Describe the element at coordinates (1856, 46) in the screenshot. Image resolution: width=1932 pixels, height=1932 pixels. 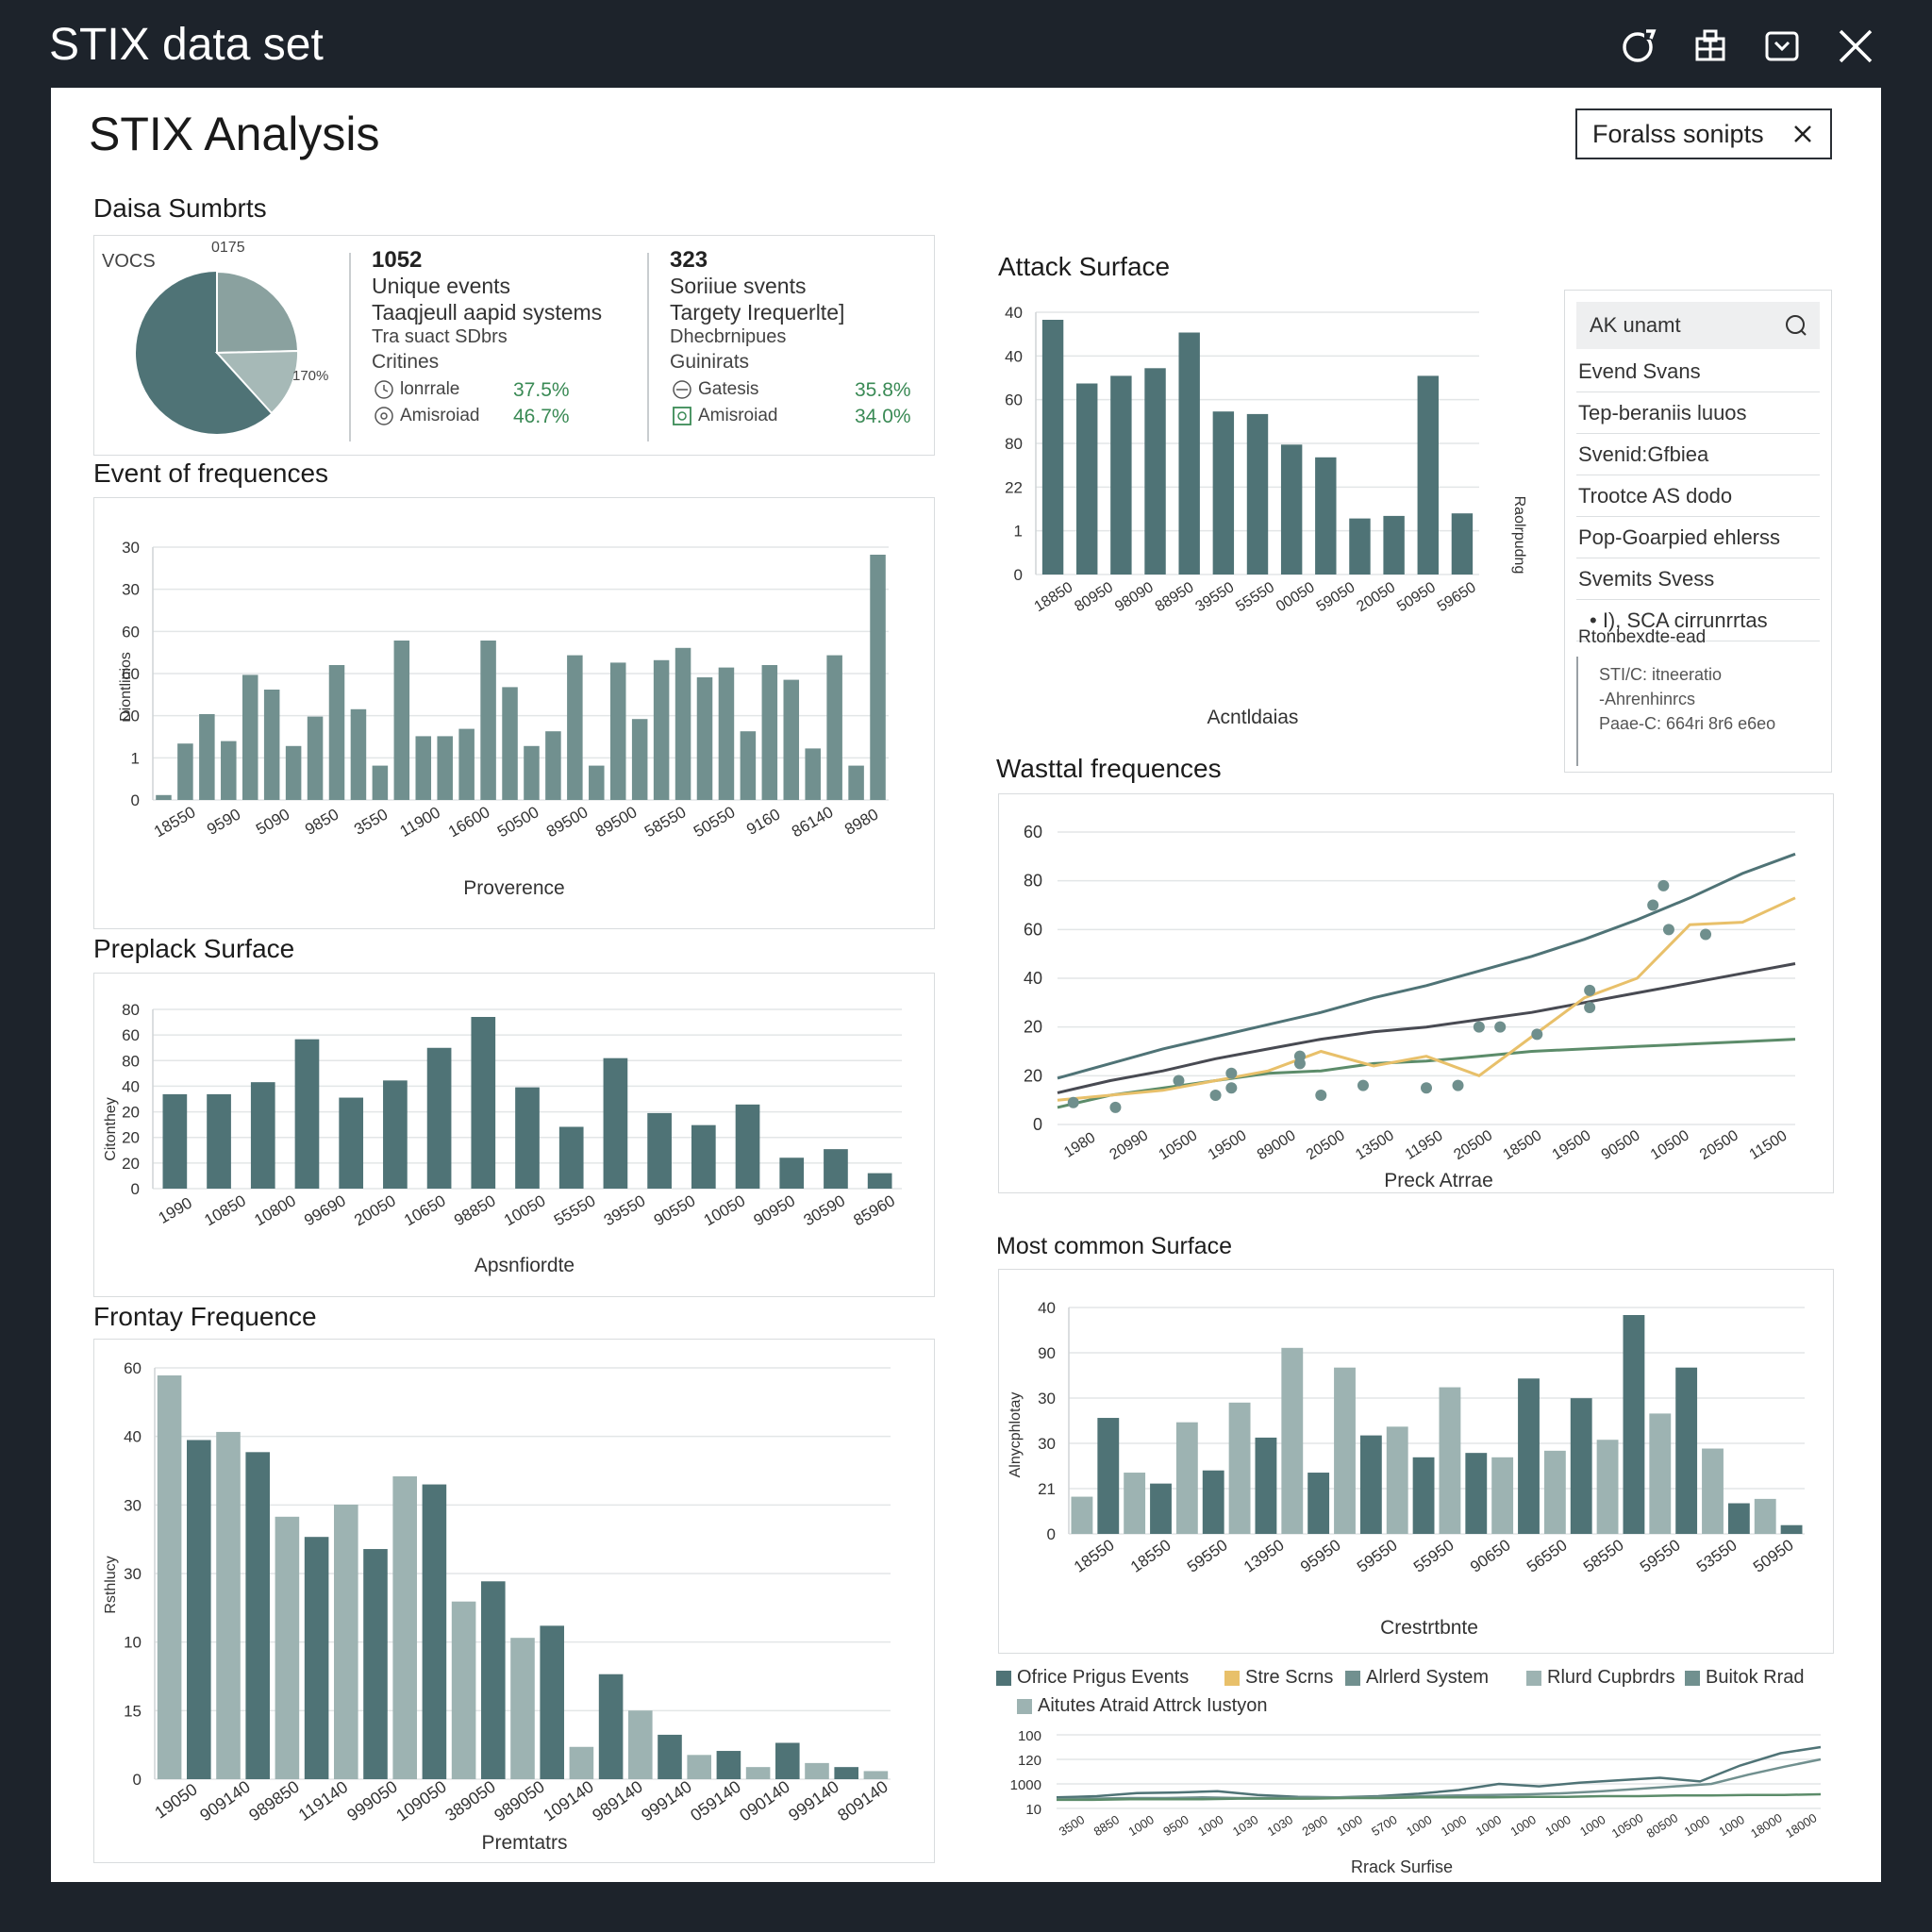
I see `close-button` at that location.